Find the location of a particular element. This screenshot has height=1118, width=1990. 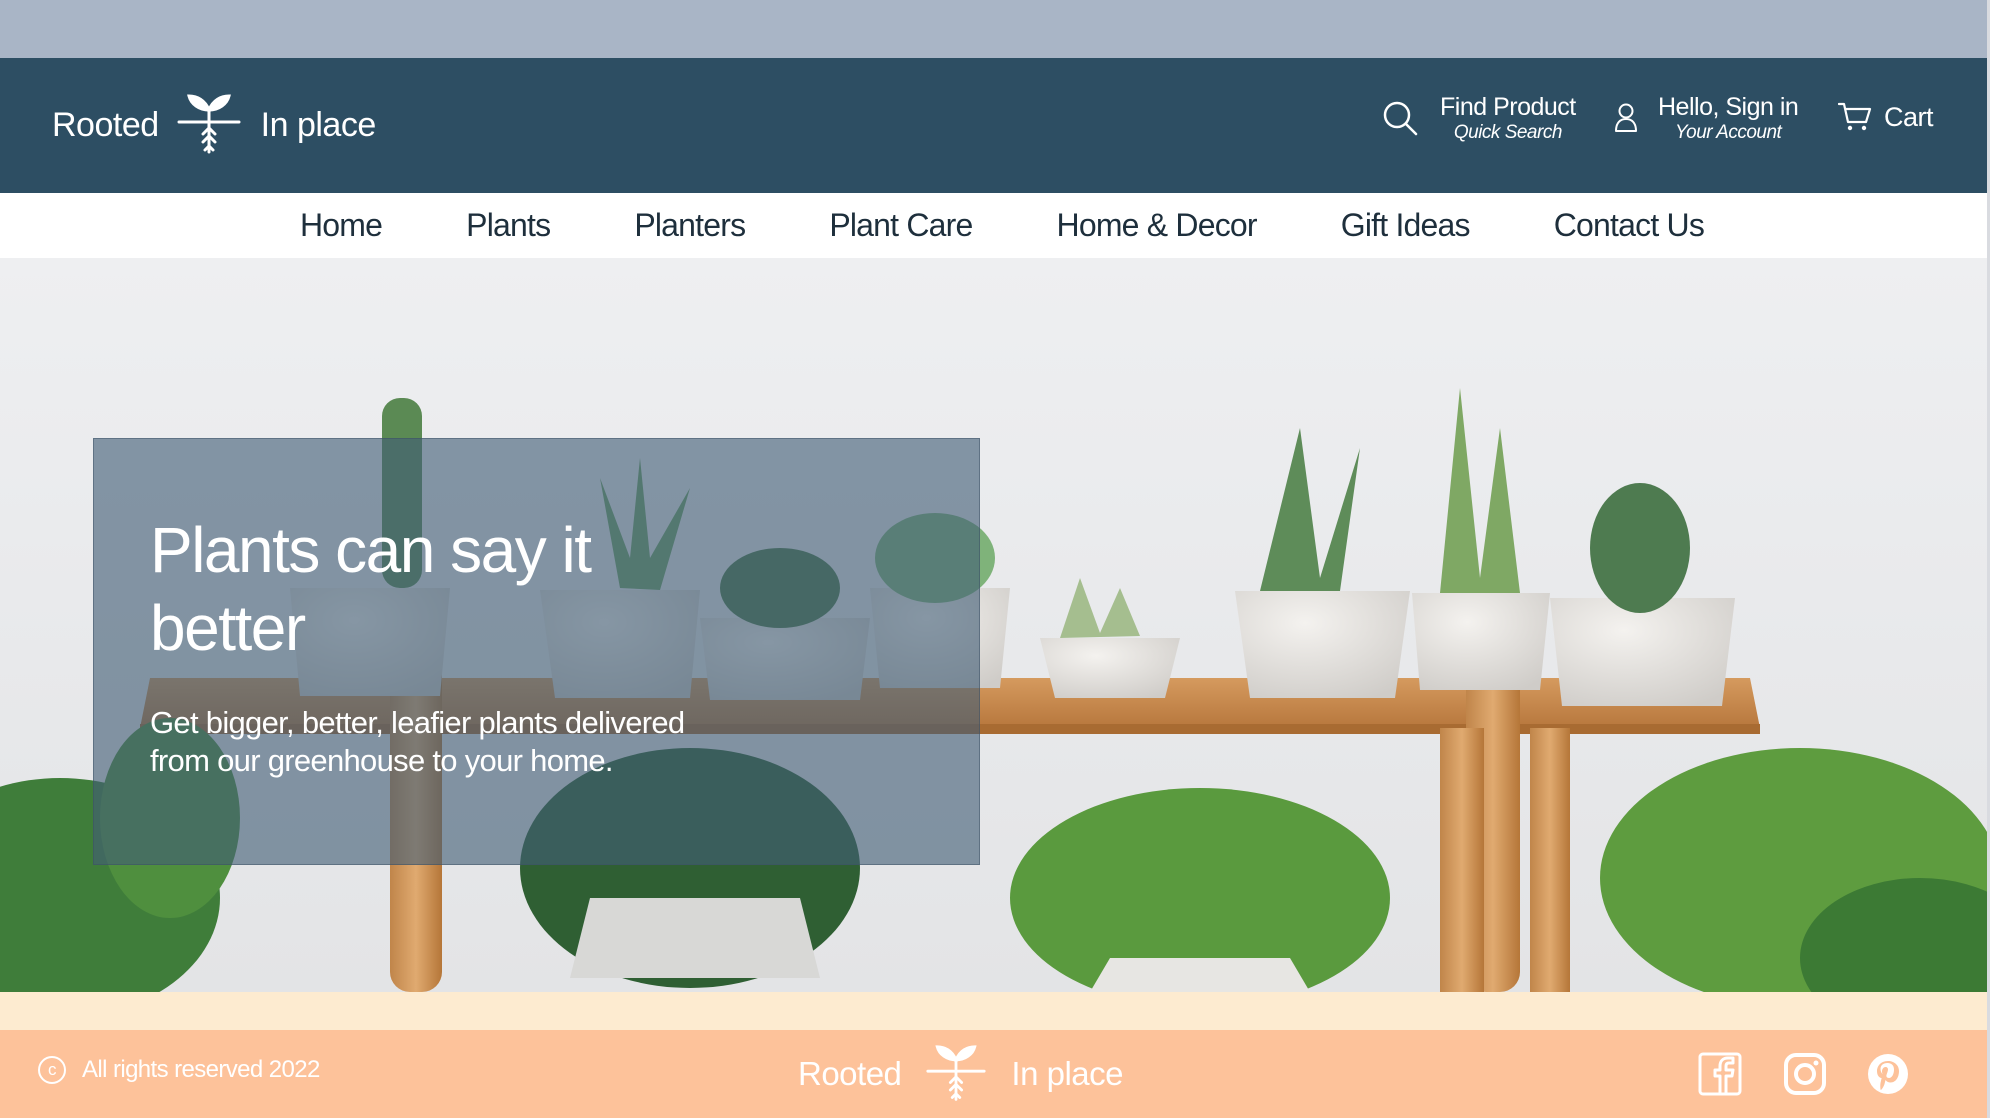

copyright-text: All rights reserved 2022 is located at coordinates (201, 1069).